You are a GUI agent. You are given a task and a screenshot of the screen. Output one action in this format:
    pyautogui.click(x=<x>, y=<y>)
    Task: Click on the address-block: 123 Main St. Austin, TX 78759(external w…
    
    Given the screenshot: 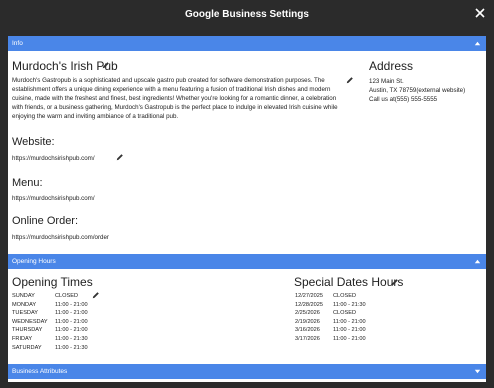 What is the action you would take?
    pyautogui.click(x=417, y=90)
    